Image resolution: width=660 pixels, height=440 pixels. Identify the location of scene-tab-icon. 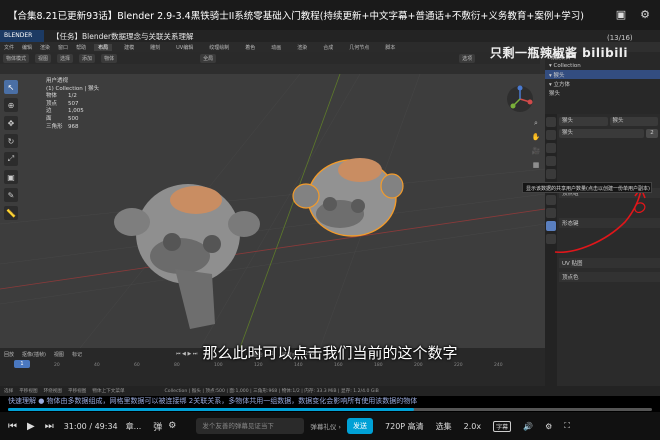
(551, 161).